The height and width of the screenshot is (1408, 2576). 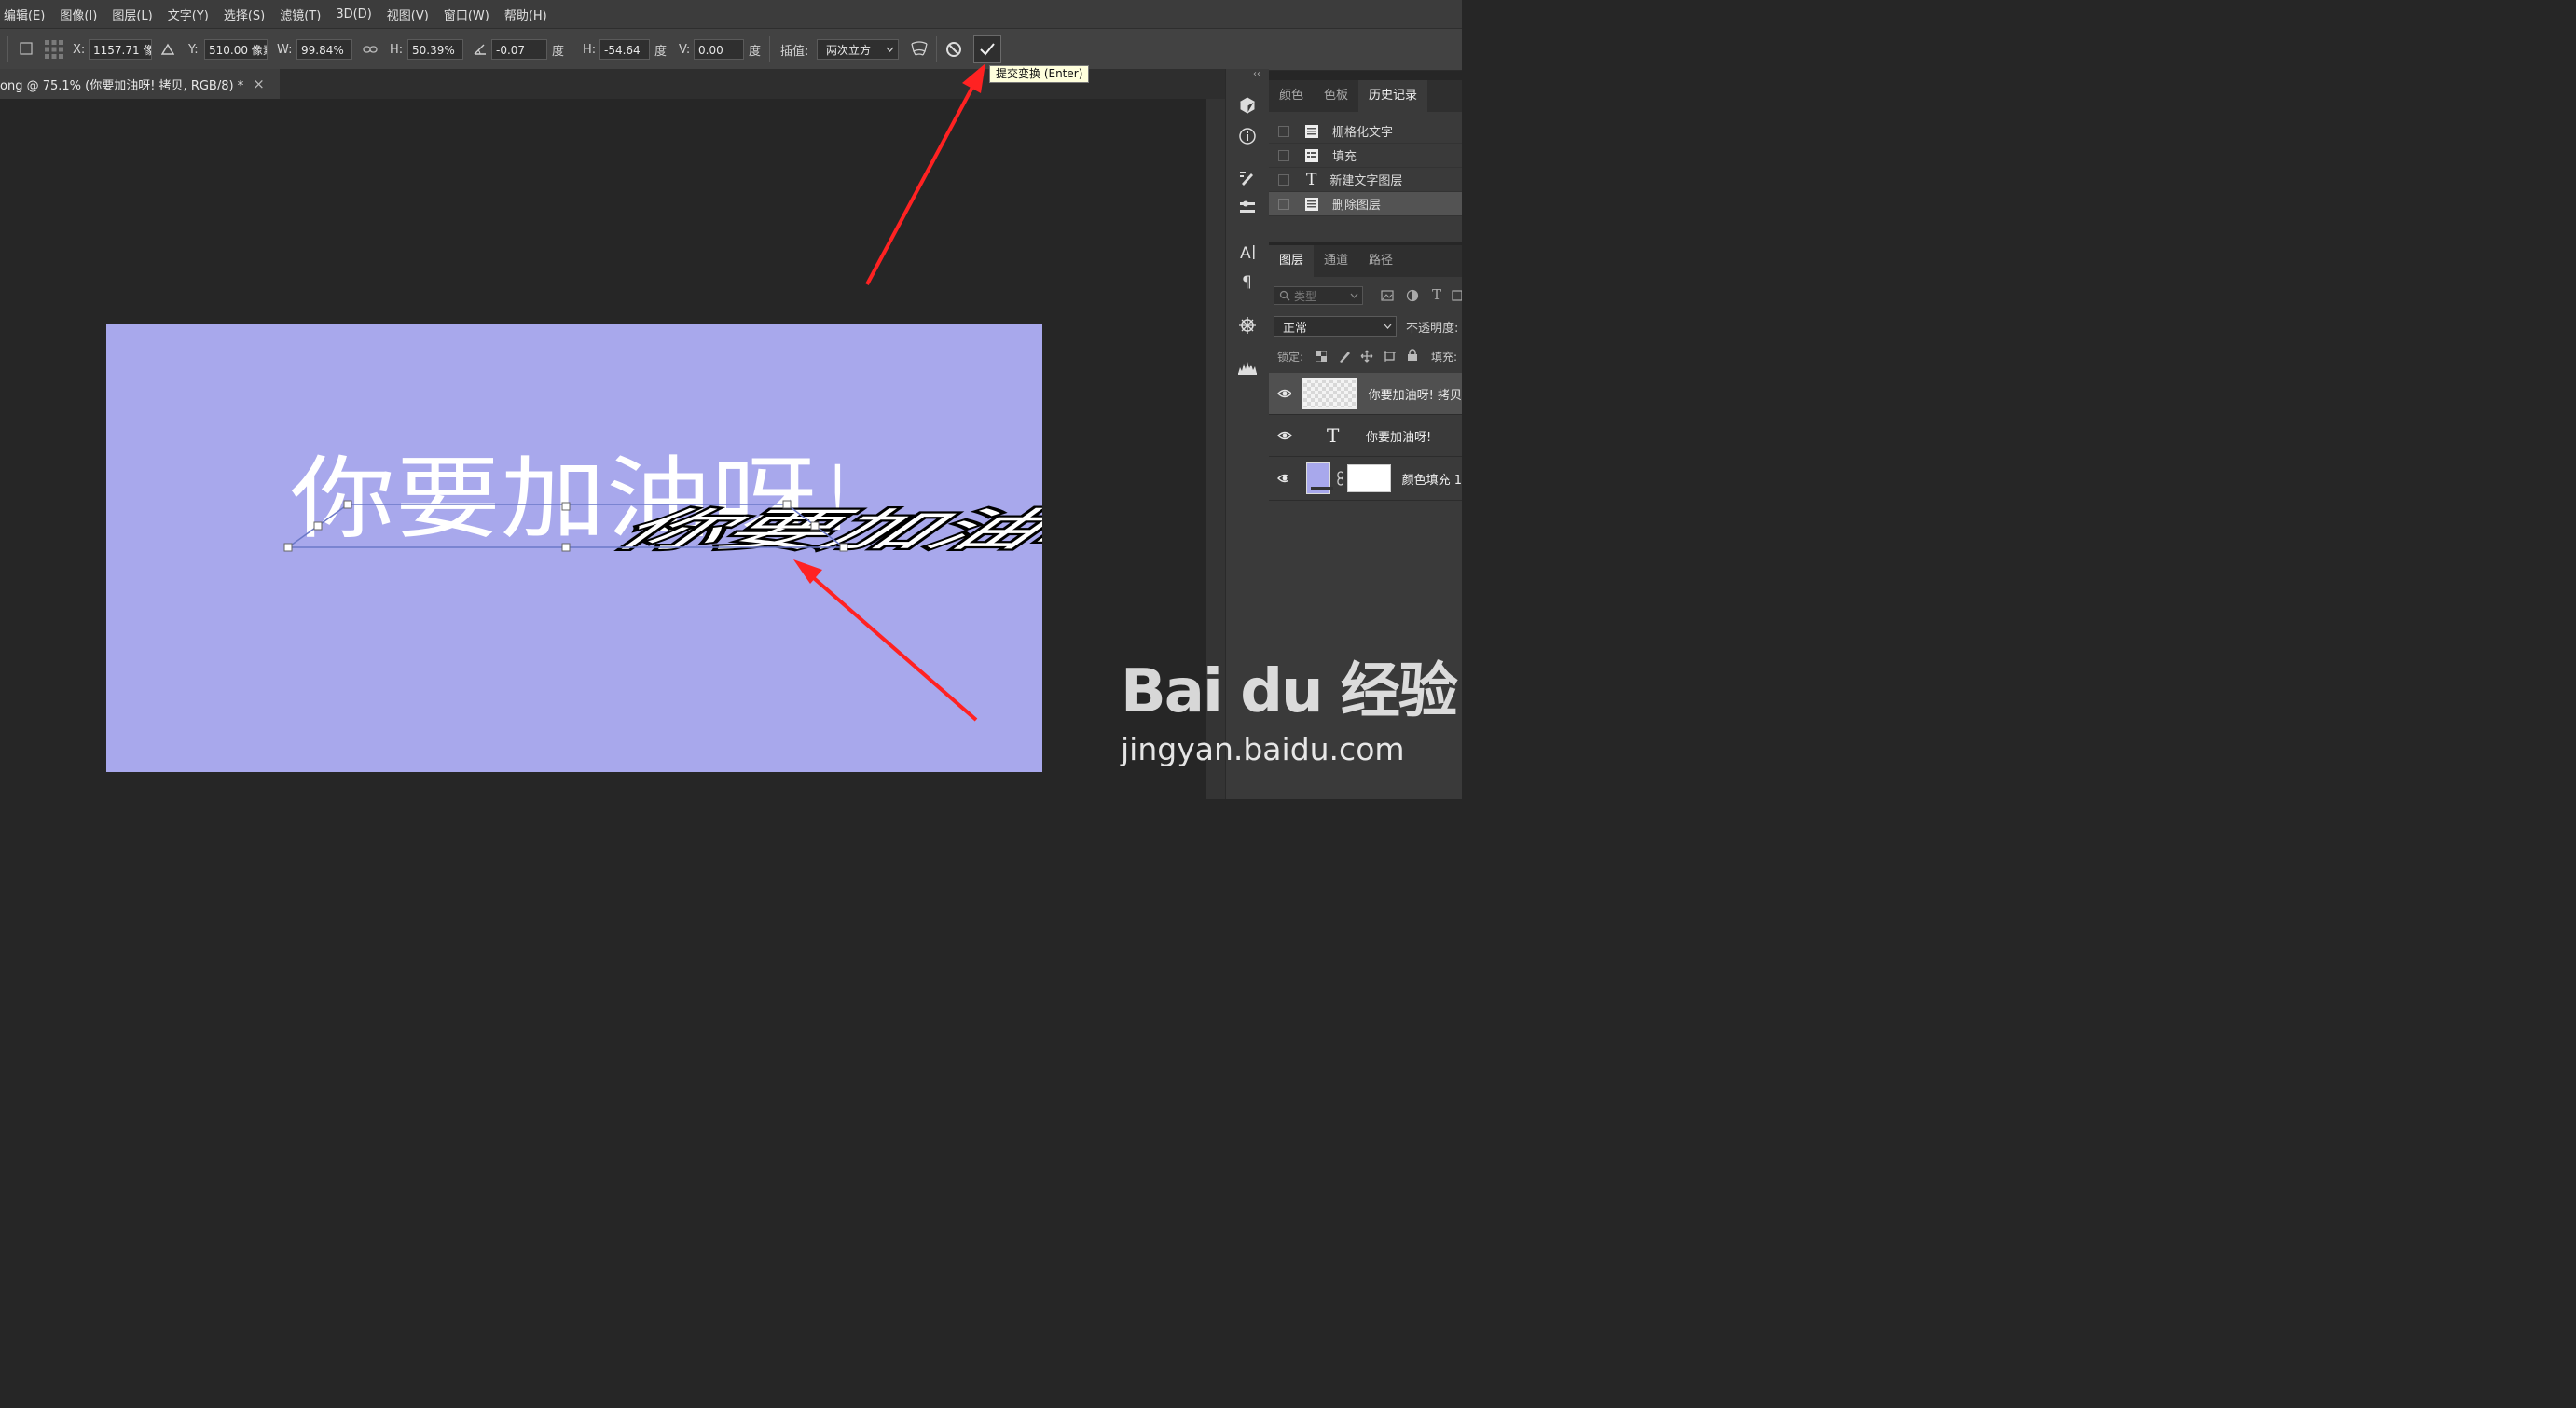 I want to click on layer-name: 颜色填充 1, so click(x=1431, y=481).